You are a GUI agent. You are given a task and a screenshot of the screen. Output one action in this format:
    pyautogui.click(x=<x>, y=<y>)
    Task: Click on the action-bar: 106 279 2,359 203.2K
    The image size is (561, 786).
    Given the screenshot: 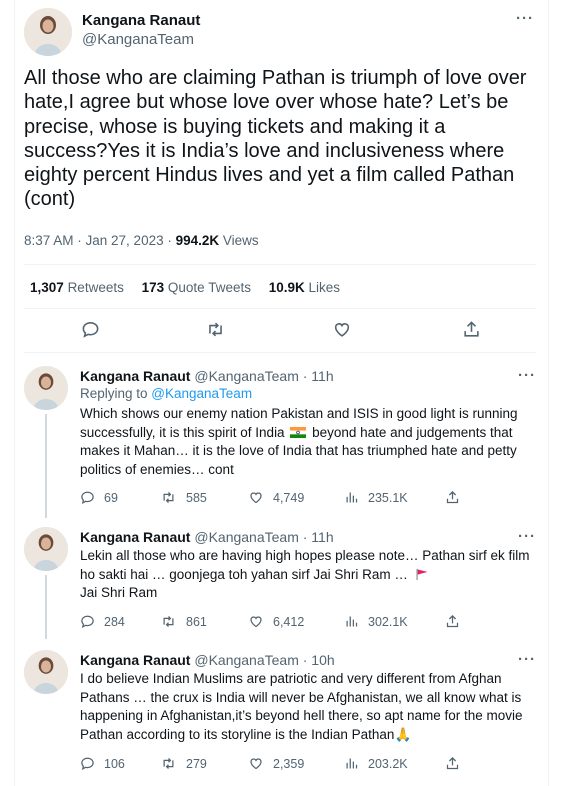 What is the action you would take?
    pyautogui.click(x=280, y=765)
    